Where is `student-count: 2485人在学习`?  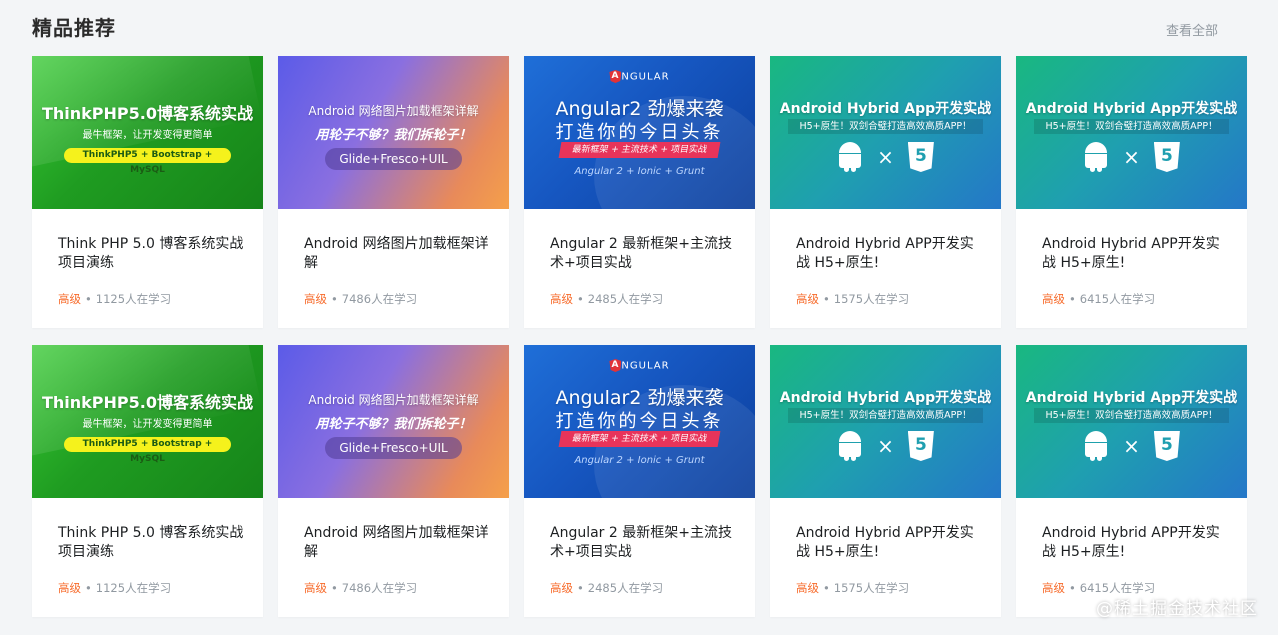 student-count: 2485人在学习 is located at coordinates (625, 299).